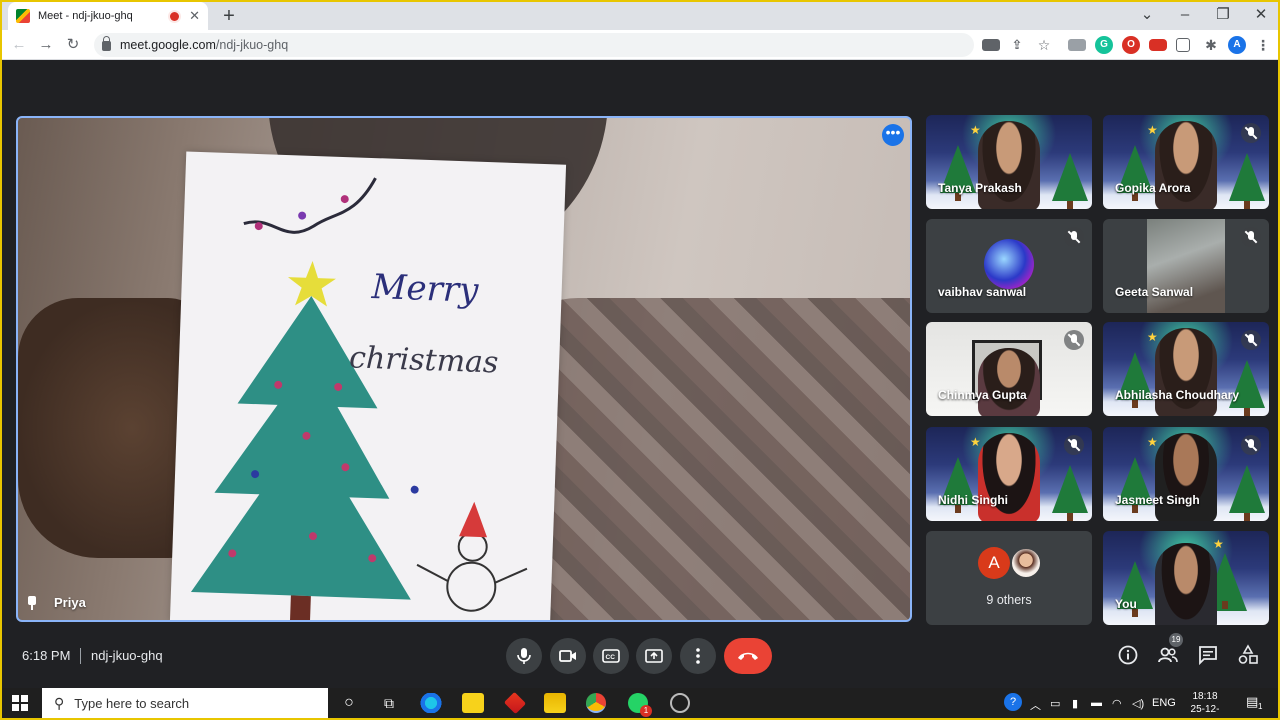 The height and width of the screenshot is (720, 1280). I want to click on more-options-menu-button, so click(698, 656).